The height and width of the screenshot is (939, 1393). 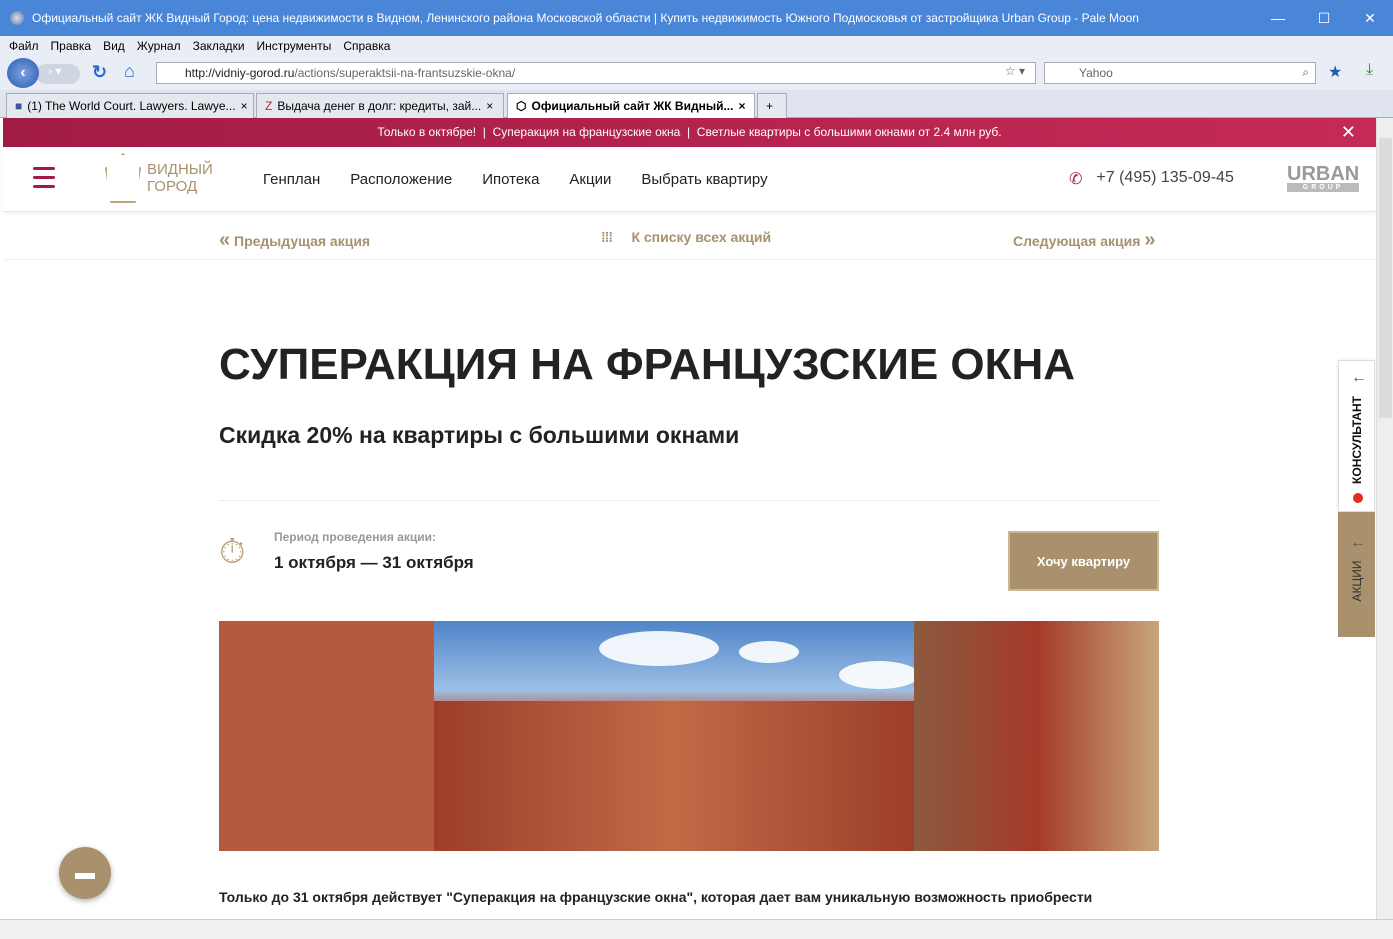 What do you see at coordinates (1384, 518) in the screenshot?
I see `page-scrollbar` at bounding box center [1384, 518].